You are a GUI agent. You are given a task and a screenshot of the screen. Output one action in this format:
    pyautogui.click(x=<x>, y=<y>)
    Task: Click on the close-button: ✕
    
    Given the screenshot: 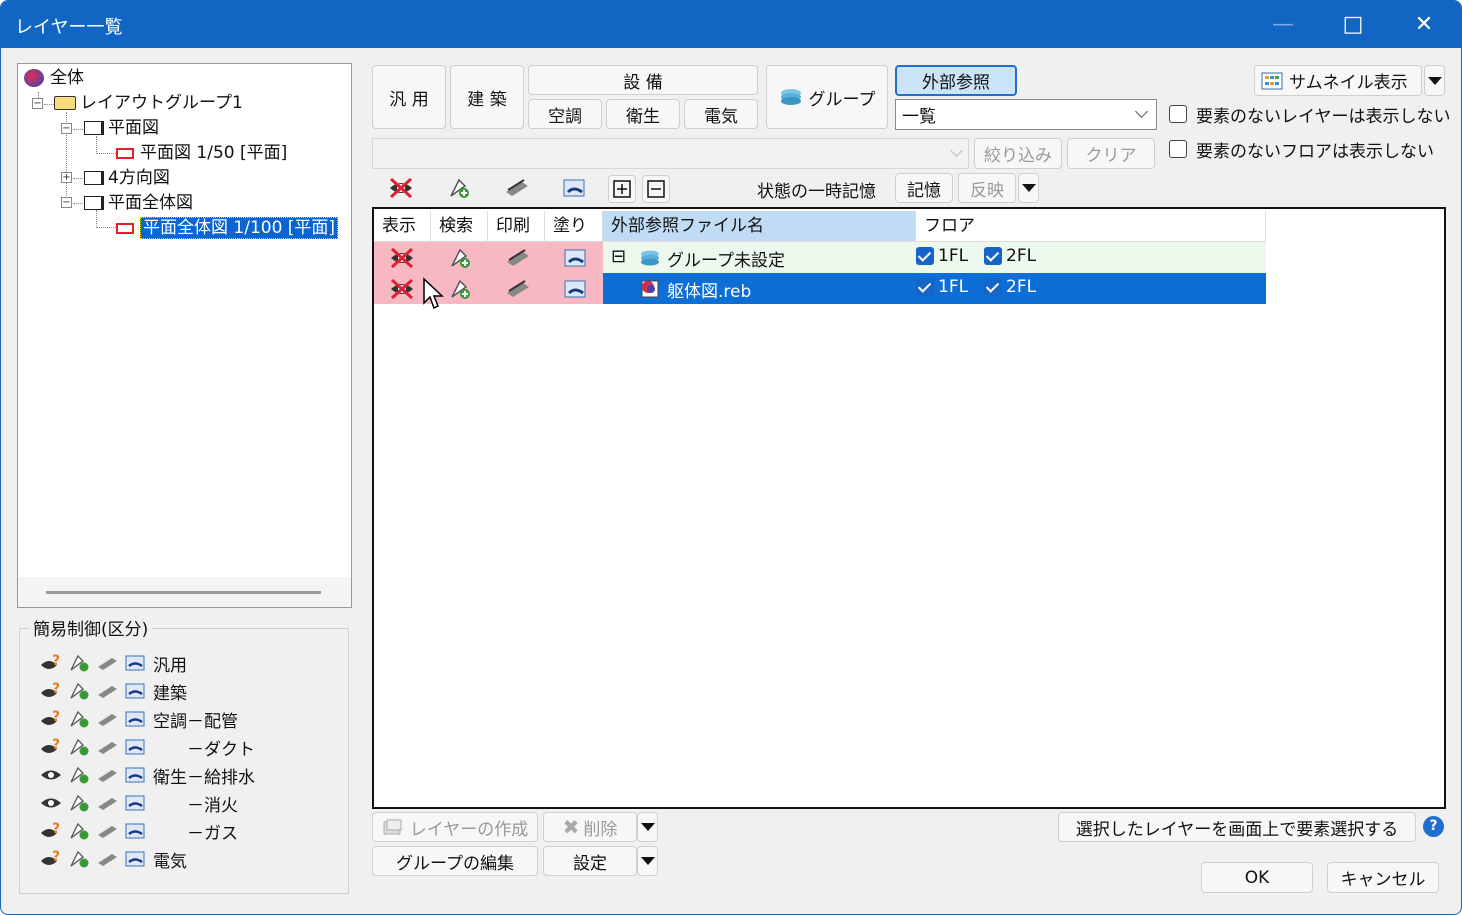 What is the action you would take?
    pyautogui.click(x=1424, y=24)
    